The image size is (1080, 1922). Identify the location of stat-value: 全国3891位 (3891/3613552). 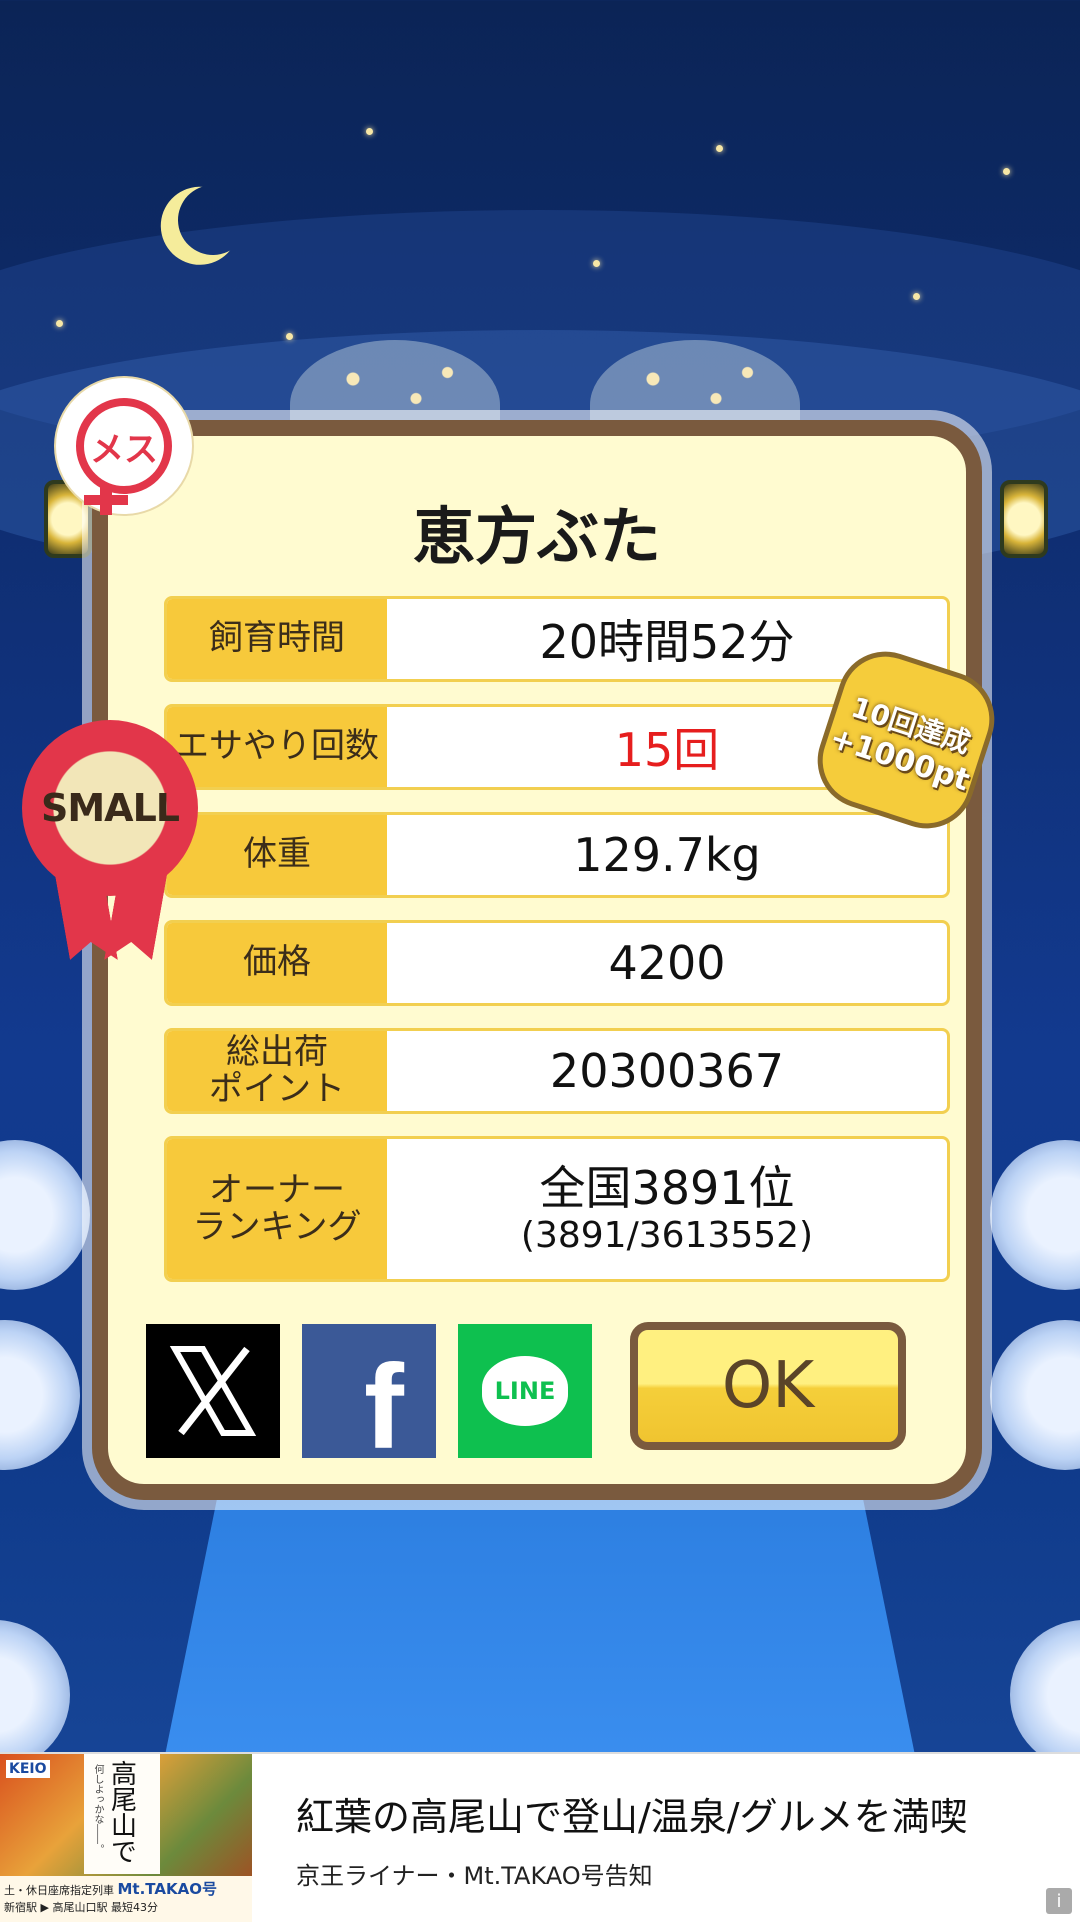
(667, 1209).